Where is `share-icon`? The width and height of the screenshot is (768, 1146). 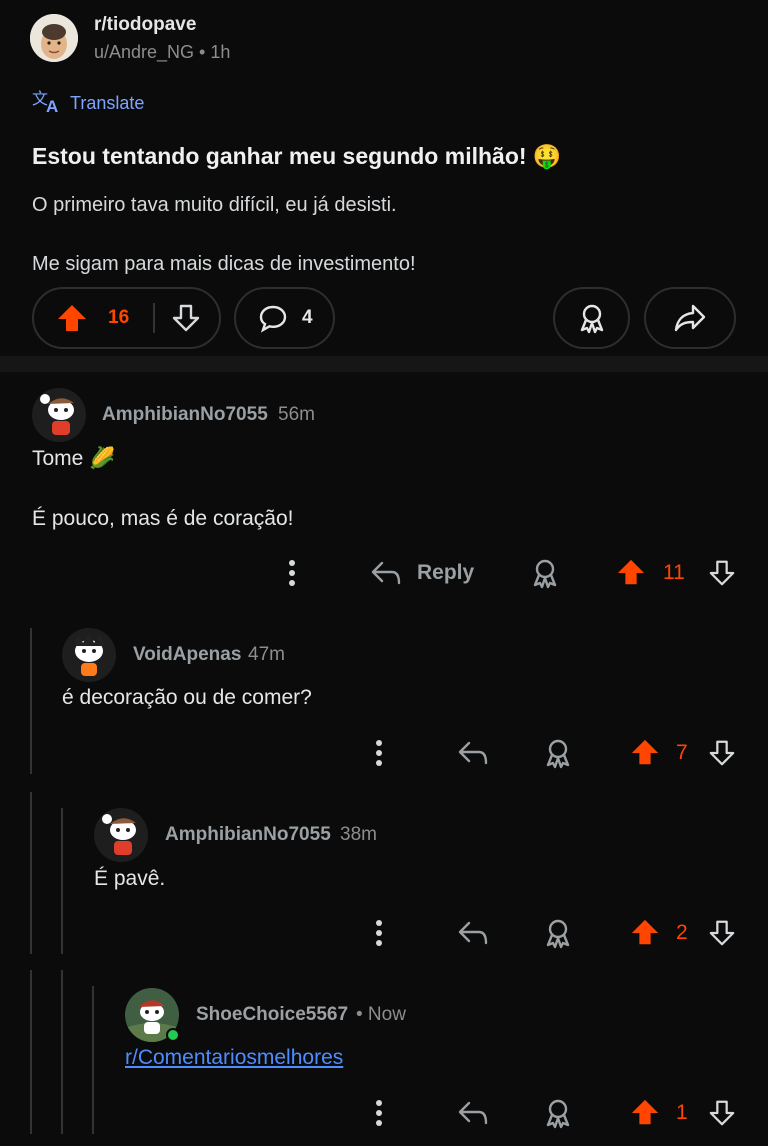
share-icon is located at coordinates (690, 318).